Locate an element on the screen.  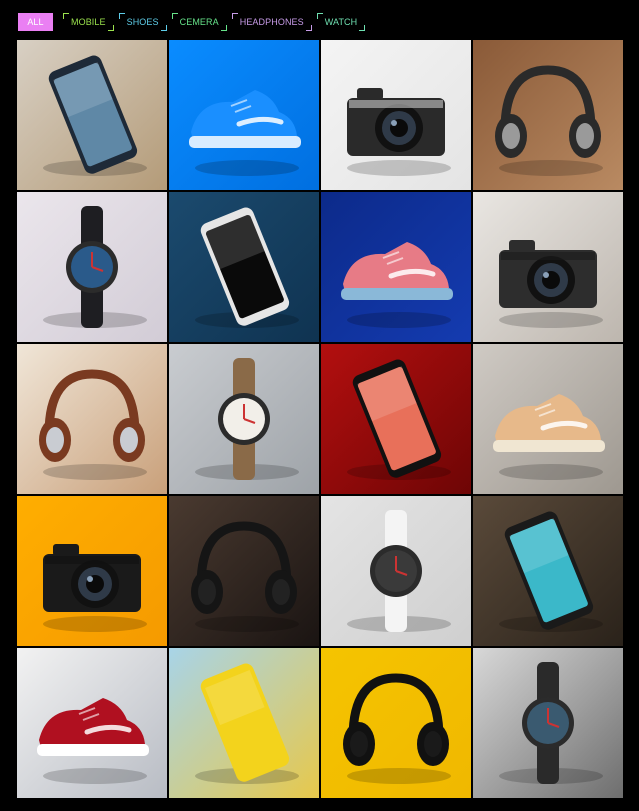
filter-button-mobile: MOBILE is located at coordinates (88, 22).